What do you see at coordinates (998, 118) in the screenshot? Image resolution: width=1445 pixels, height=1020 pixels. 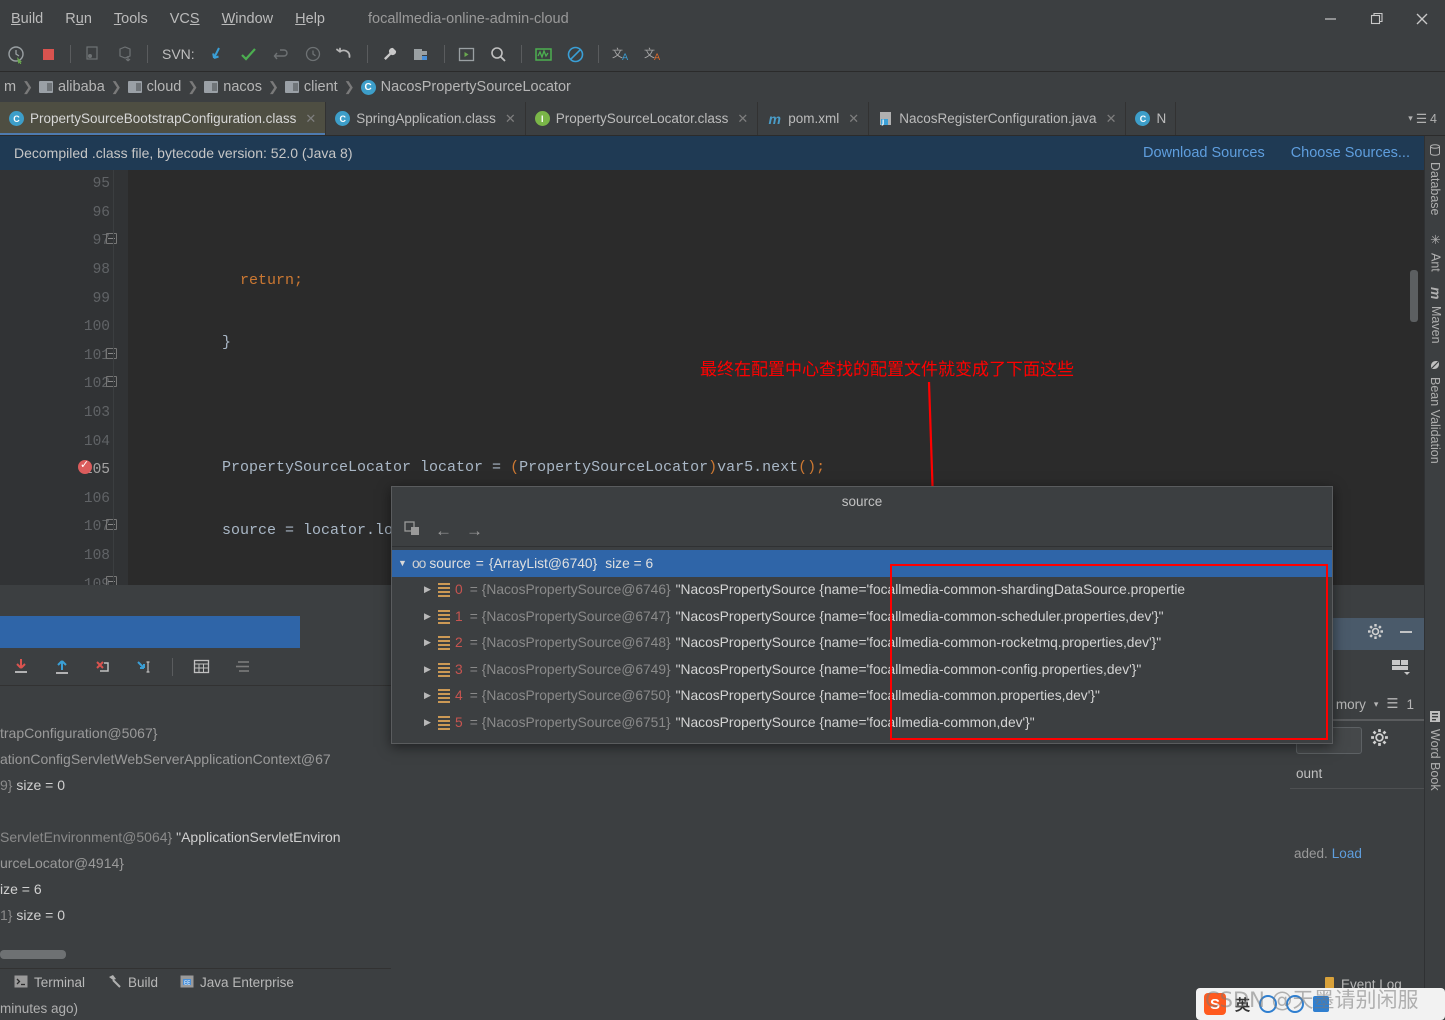 I see `tab-NacosRegisterConfiguration: J NacosRegisterConfiguration.java ✕` at bounding box center [998, 118].